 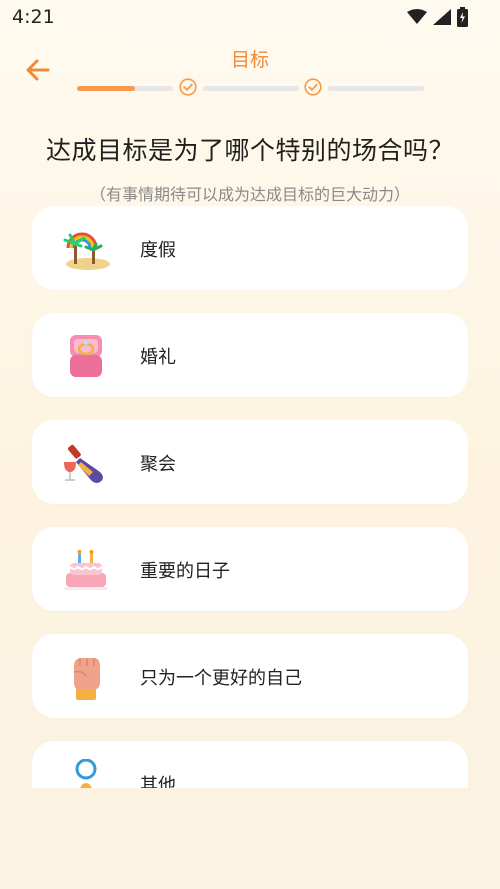 I want to click on option-better-self: 只为一个更好的自己, so click(x=250, y=676).